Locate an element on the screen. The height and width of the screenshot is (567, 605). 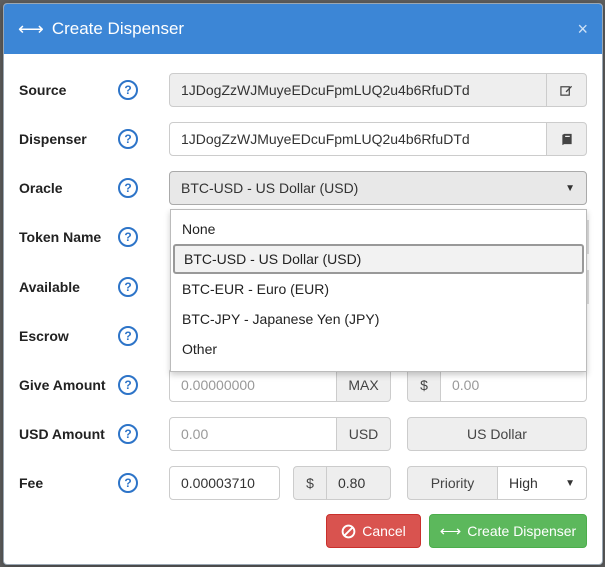
dispenser-help-icon: ? is located at coordinates (128, 139).